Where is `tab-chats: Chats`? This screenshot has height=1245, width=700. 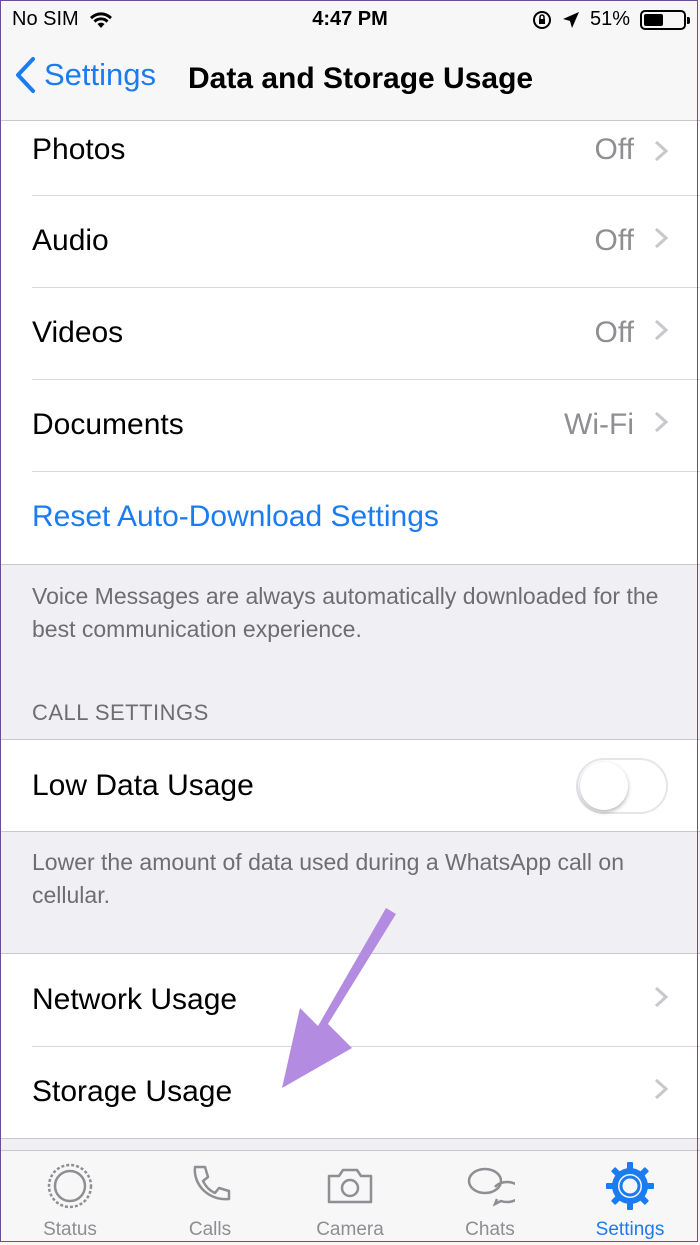 tab-chats: Chats is located at coordinates (490, 1198).